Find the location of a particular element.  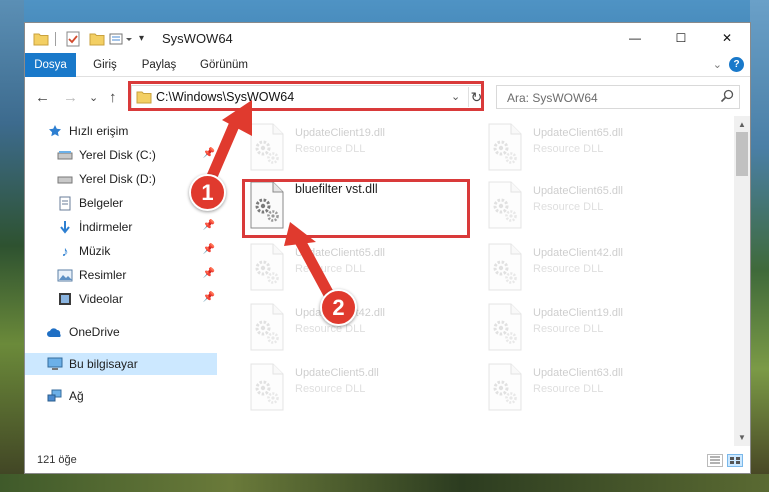

sidebar-item-label: Yerel Disk (D:) is located at coordinates (117, 179).